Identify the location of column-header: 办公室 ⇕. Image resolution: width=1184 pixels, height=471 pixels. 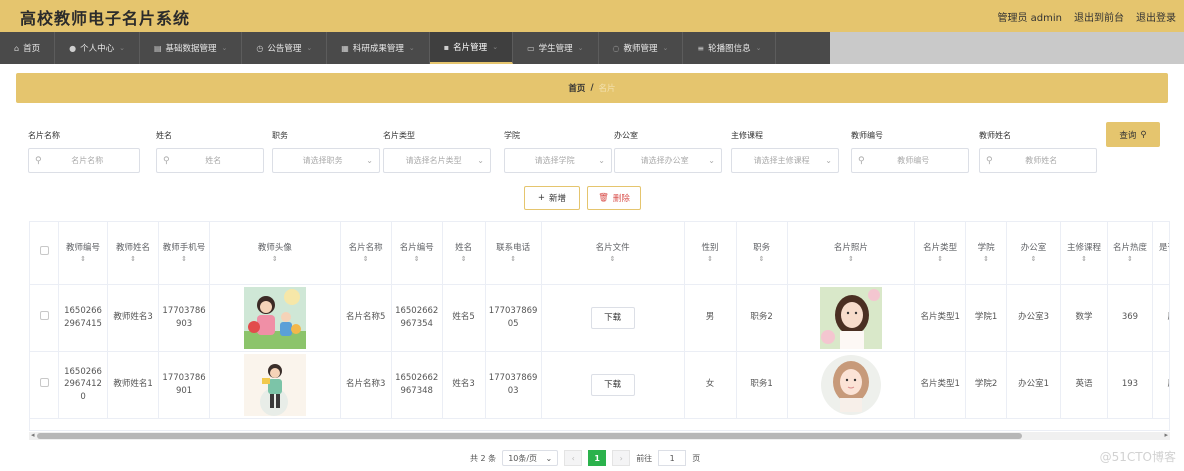
(1034, 253).